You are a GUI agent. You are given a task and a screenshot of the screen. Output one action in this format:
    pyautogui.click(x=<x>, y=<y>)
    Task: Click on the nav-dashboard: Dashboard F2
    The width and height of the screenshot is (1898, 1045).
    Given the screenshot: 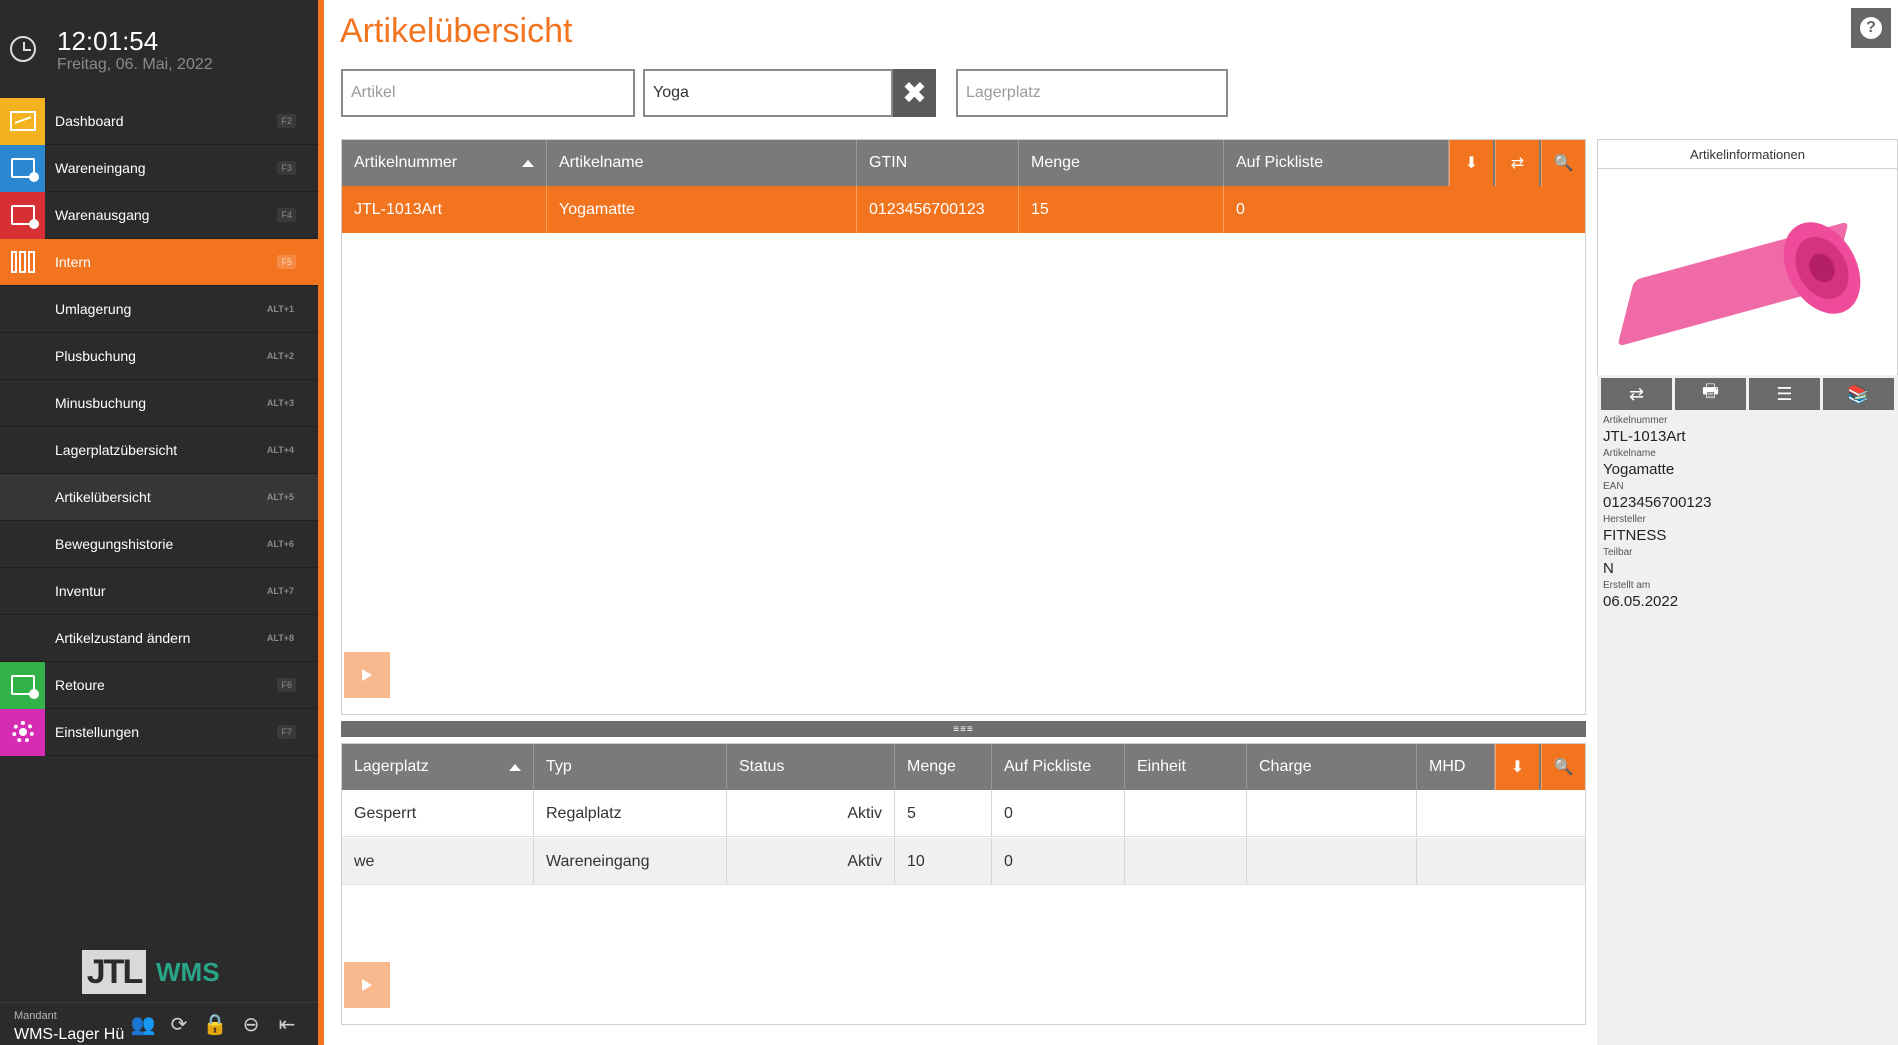 What is the action you would take?
    pyautogui.click(x=159, y=121)
    